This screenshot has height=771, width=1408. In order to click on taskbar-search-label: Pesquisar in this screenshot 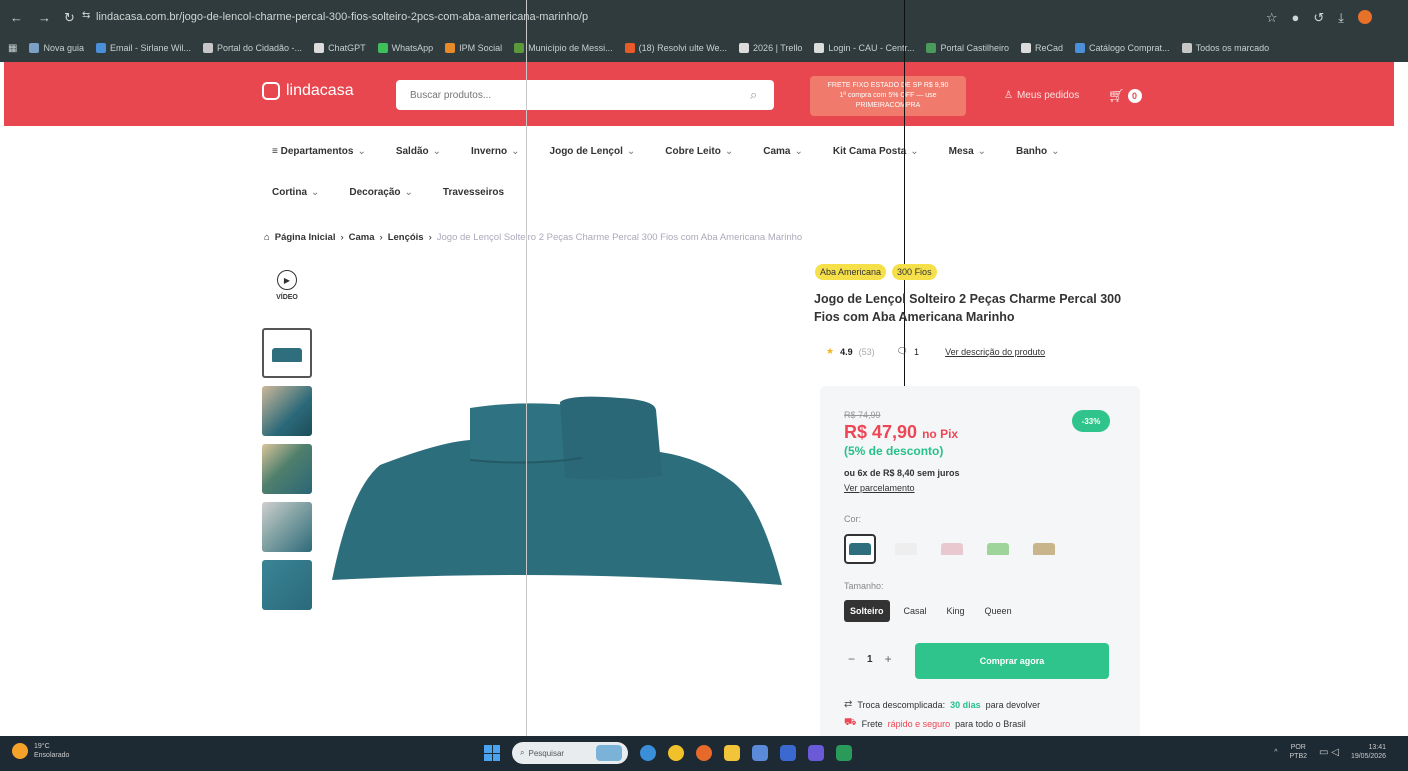, I will do `click(546, 753)`.